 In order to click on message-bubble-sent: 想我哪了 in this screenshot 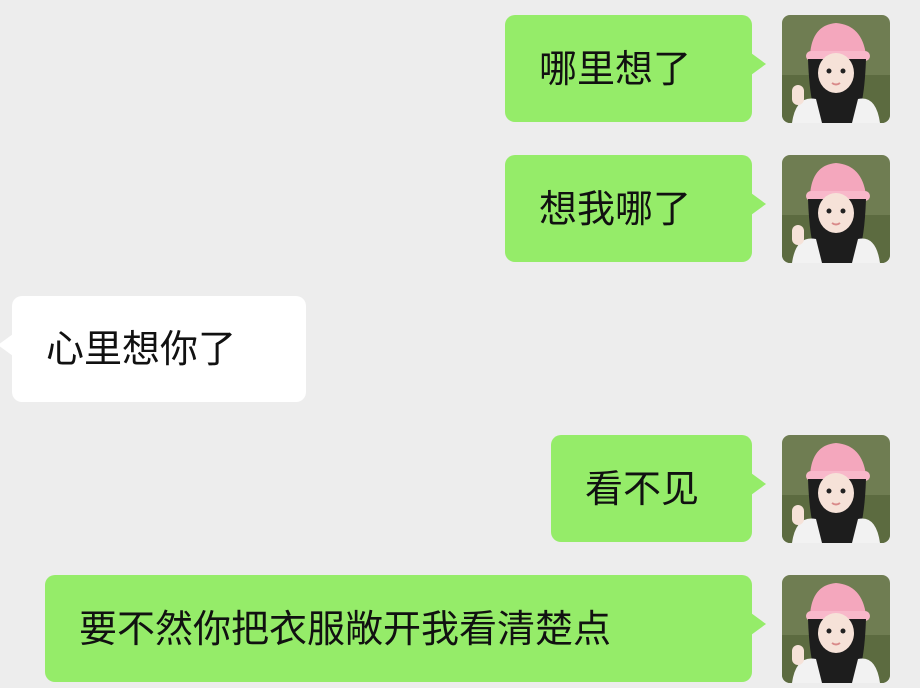, I will do `click(635, 208)`.